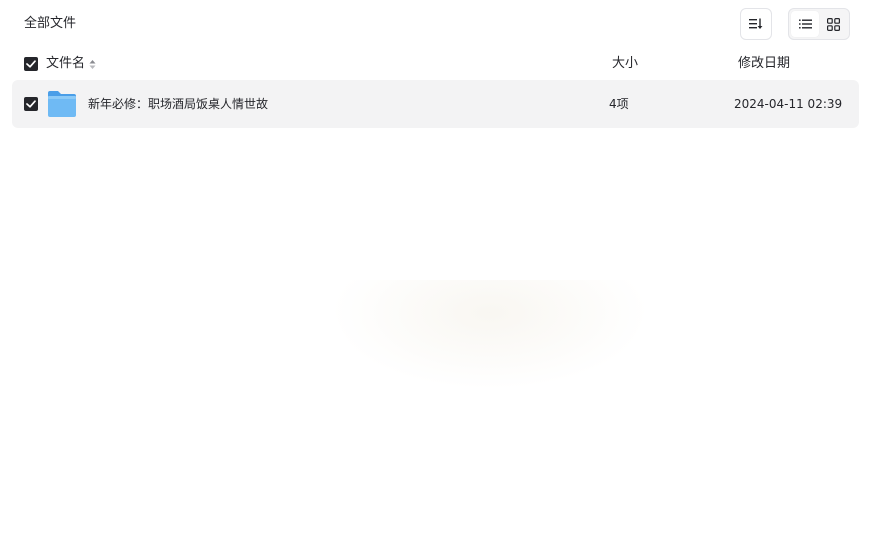 The width and height of the screenshot is (874, 538). What do you see at coordinates (764, 63) in the screenshot?
I see `column-header-date: 修改日期` at bounding box center [764, 63].